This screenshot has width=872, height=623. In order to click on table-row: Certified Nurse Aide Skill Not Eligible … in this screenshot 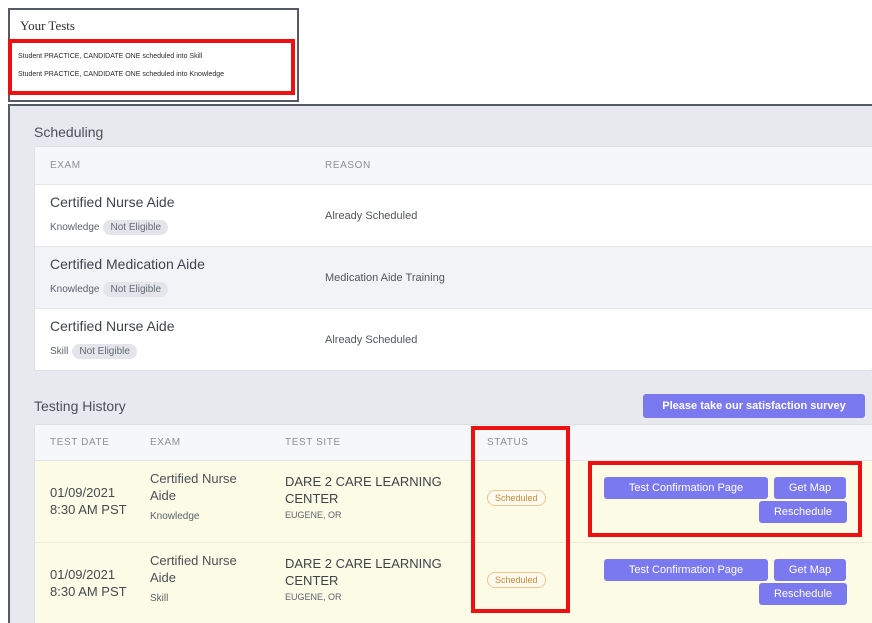, I will do `click(453, 340)`.